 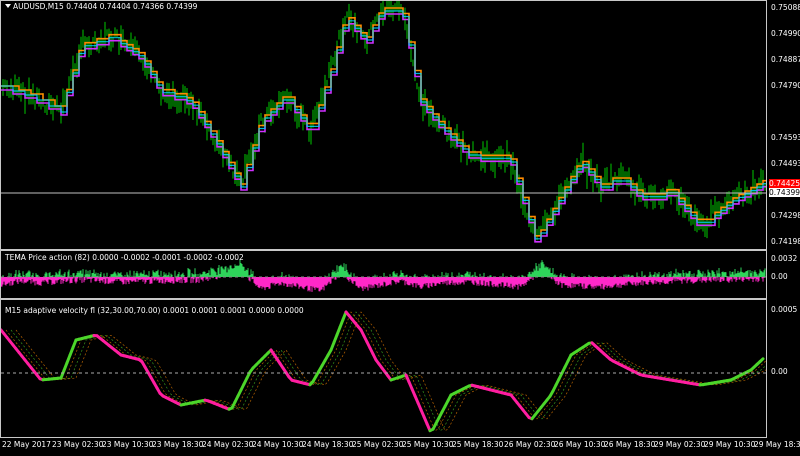 I want to click on price-label: 0.75088, so click(x=785, y=7).